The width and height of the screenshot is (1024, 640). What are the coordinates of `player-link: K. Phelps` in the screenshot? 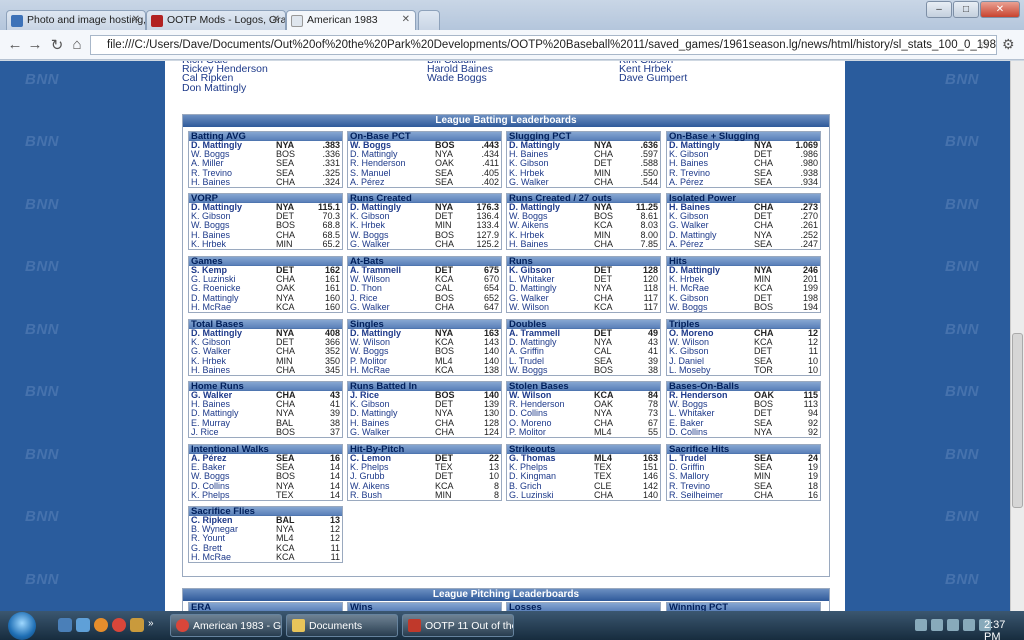 It's located at (233, 495).